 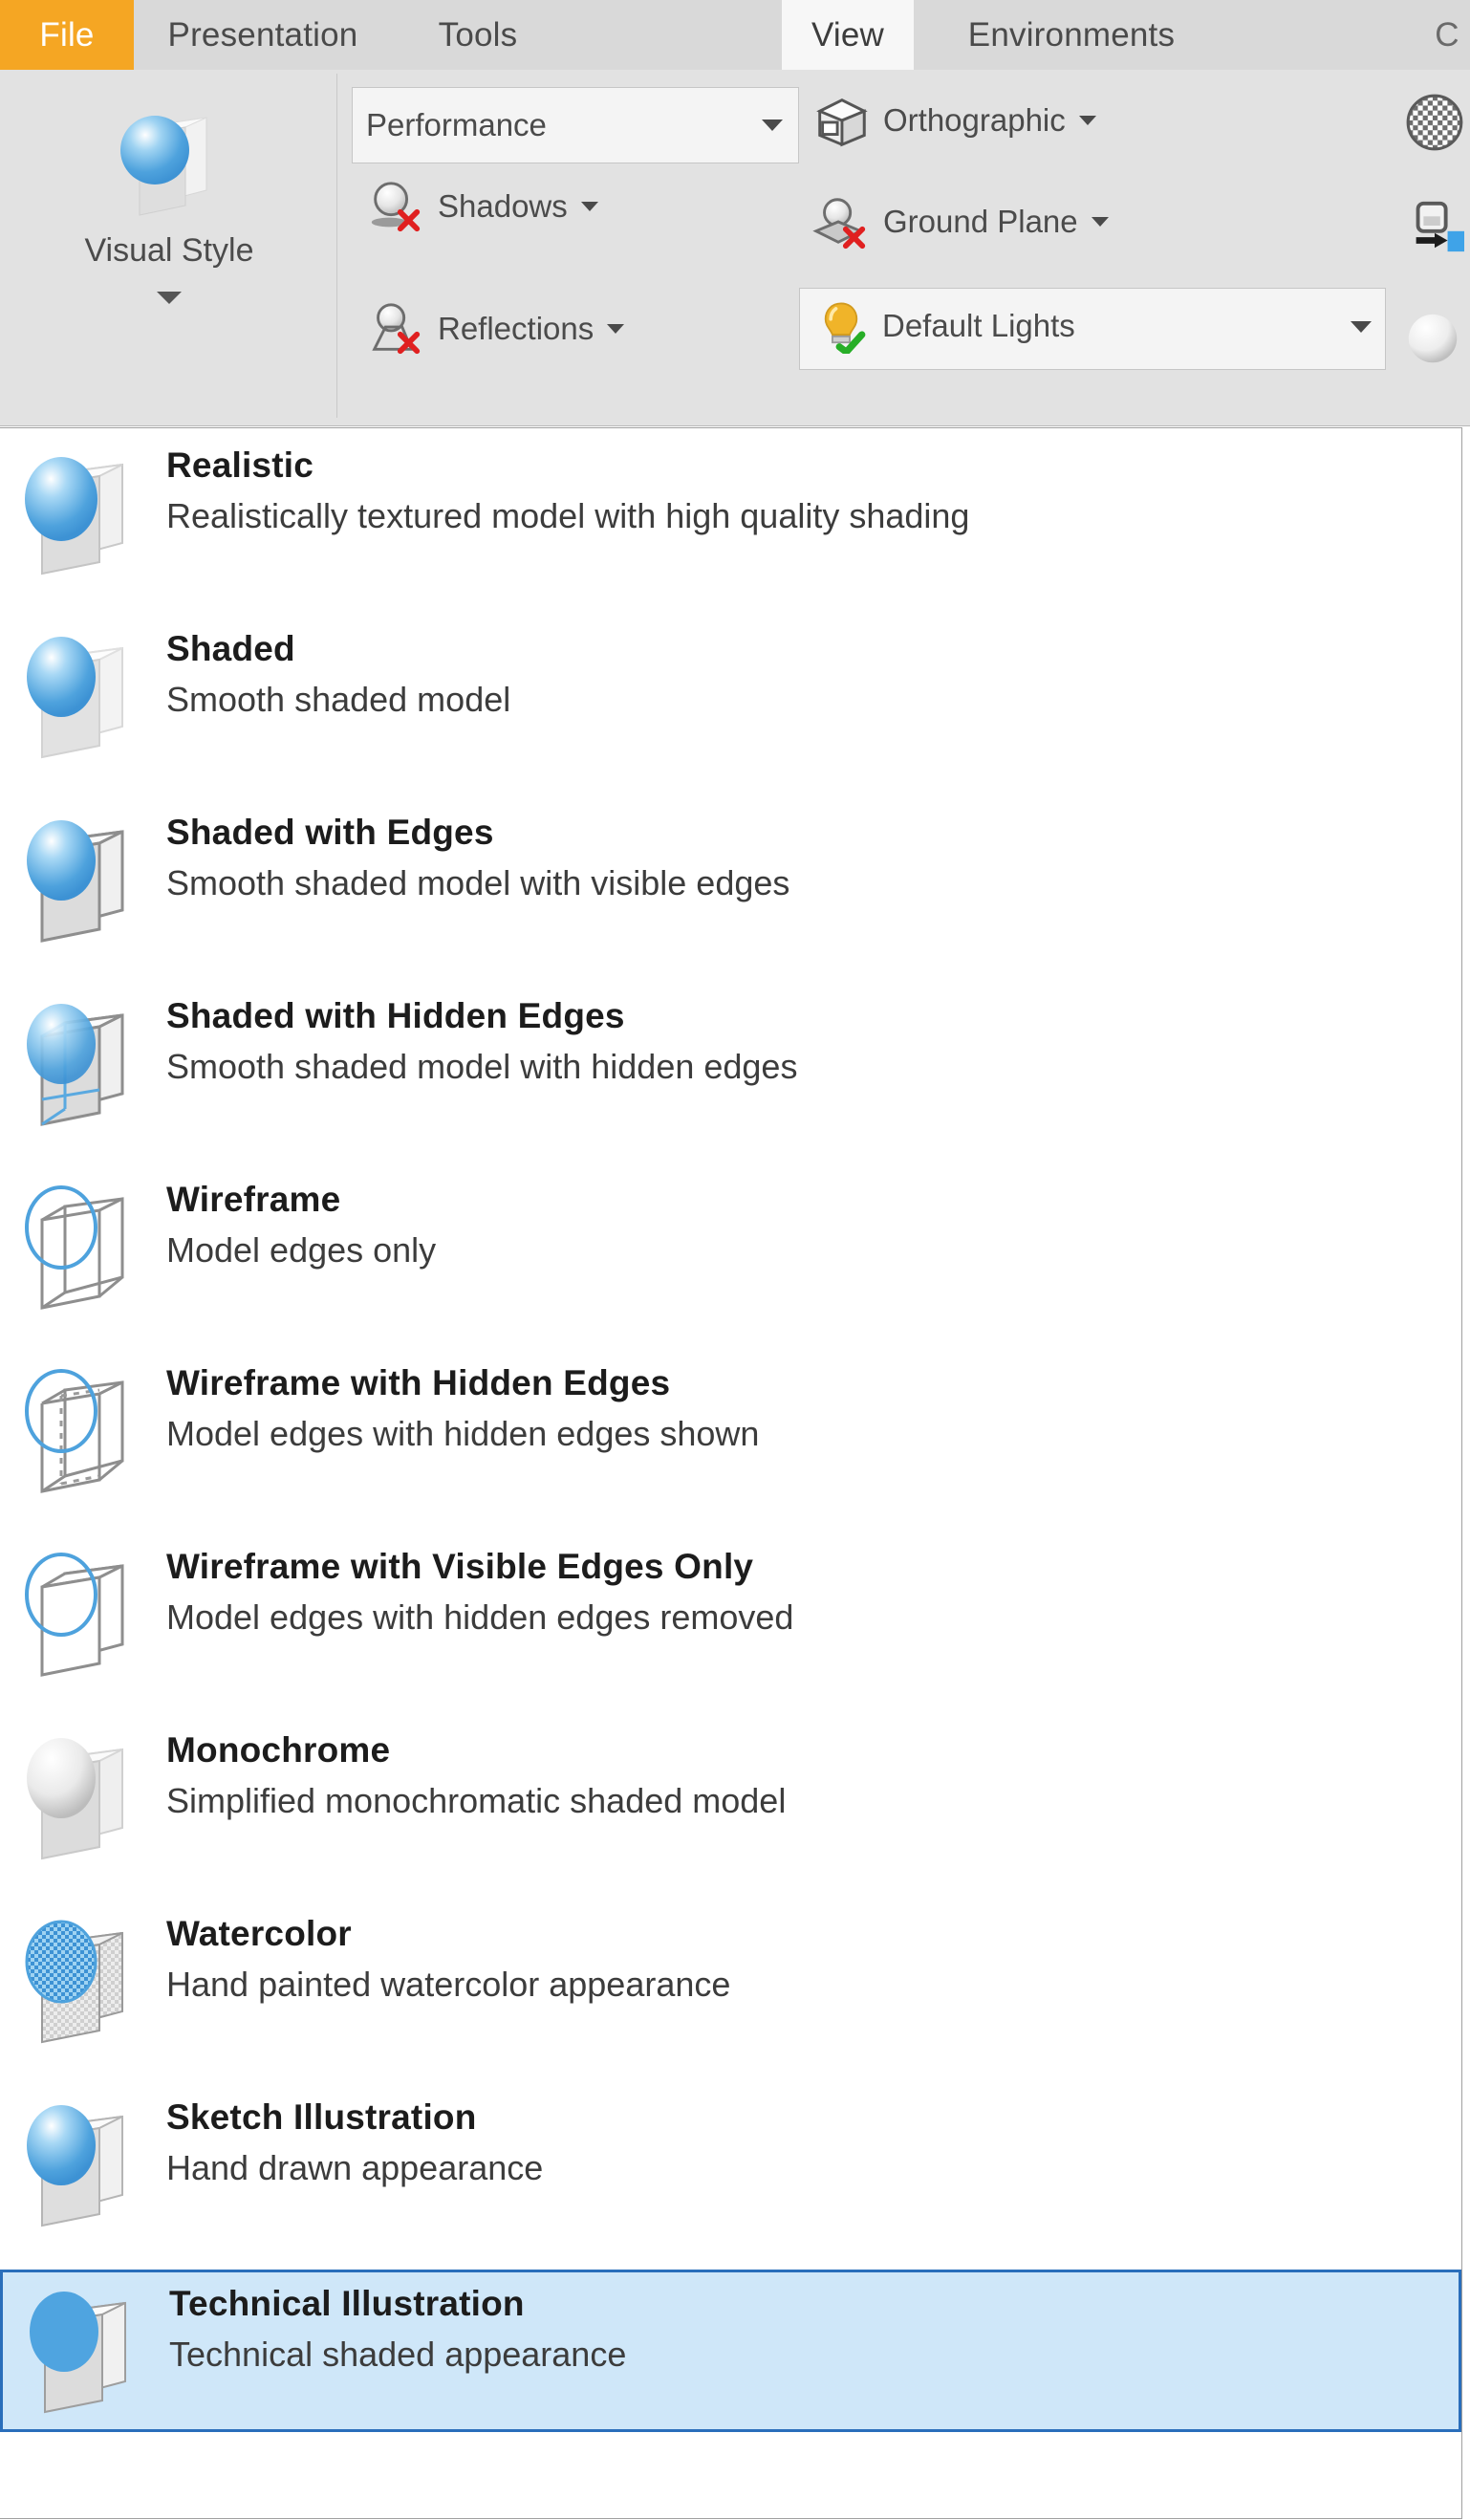 I want to click on shaded-hidden-edges-style-icon, so click(x=87, y=1066).